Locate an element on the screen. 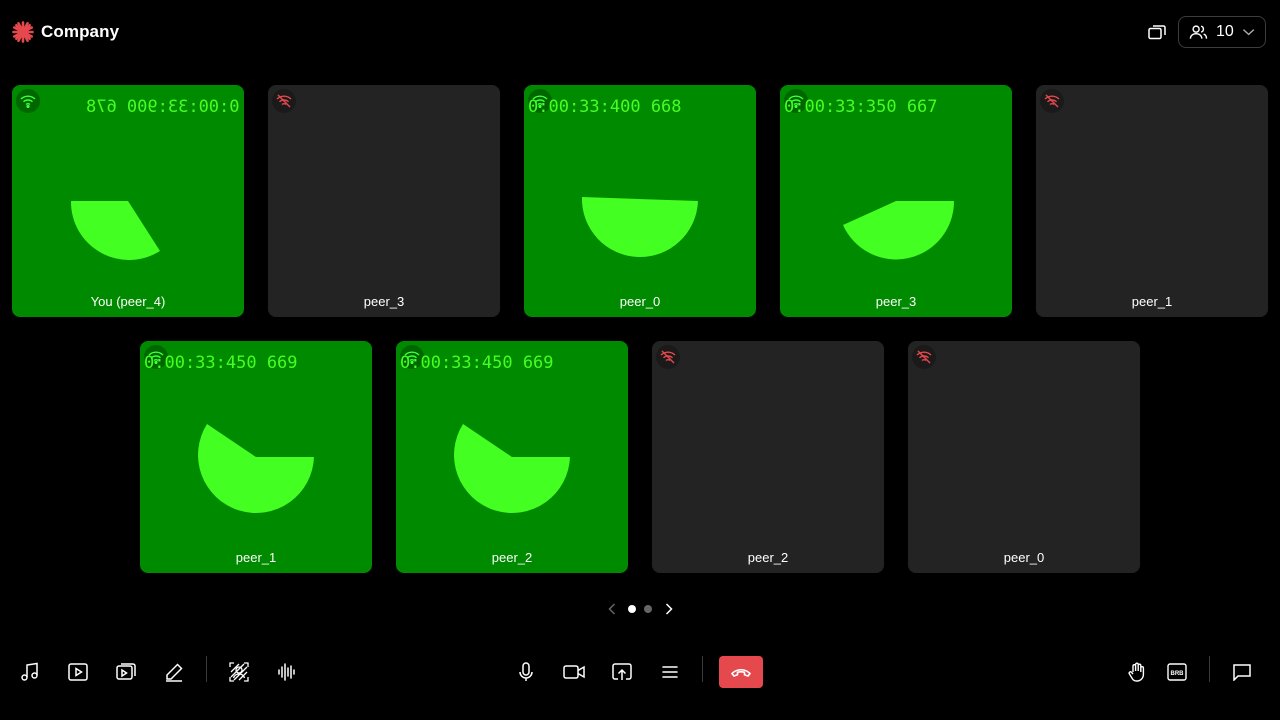 The height and width of the screenshot is (720, 1280). microphone-icon is located at coordinates (526, 671).